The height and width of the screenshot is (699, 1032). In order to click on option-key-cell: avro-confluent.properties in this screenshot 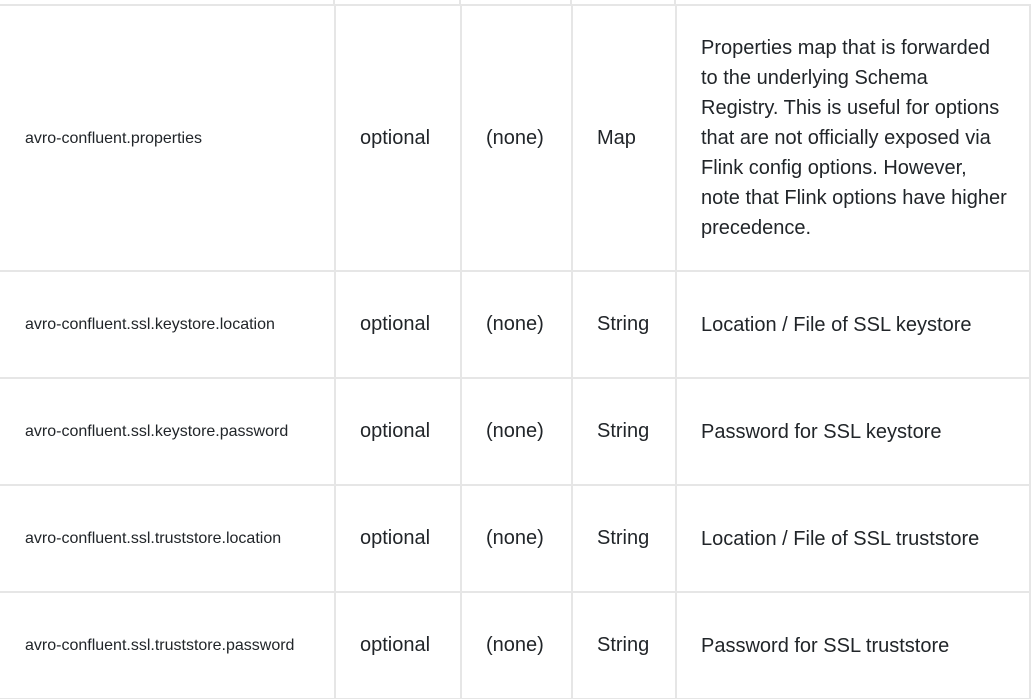, I will do `click(168, 138)`.